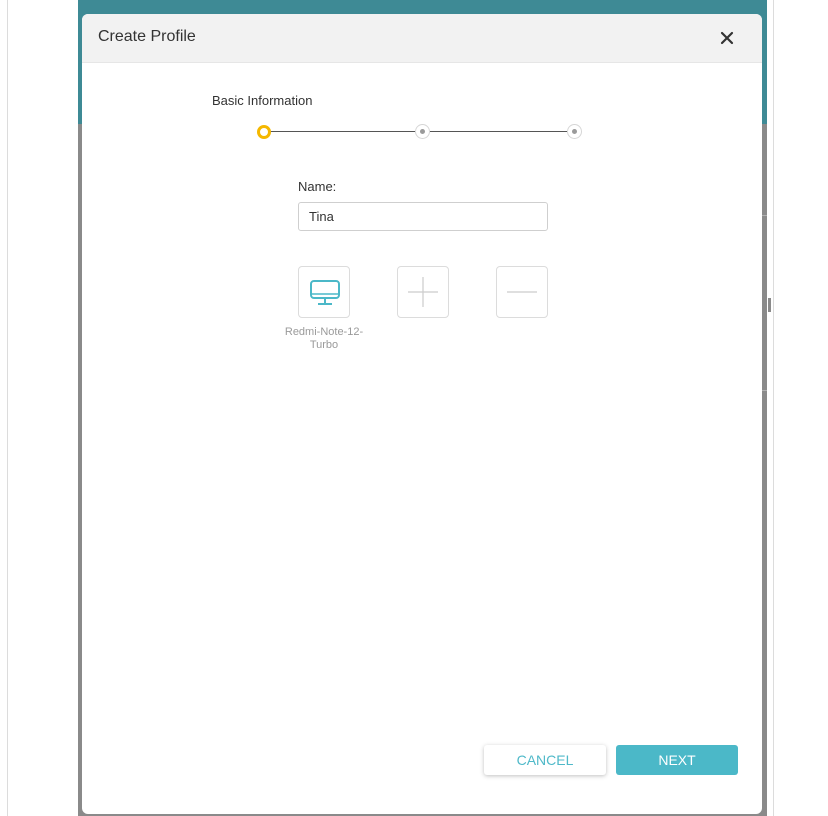  I want to click on next-button: NEXT, so click(677, 760).